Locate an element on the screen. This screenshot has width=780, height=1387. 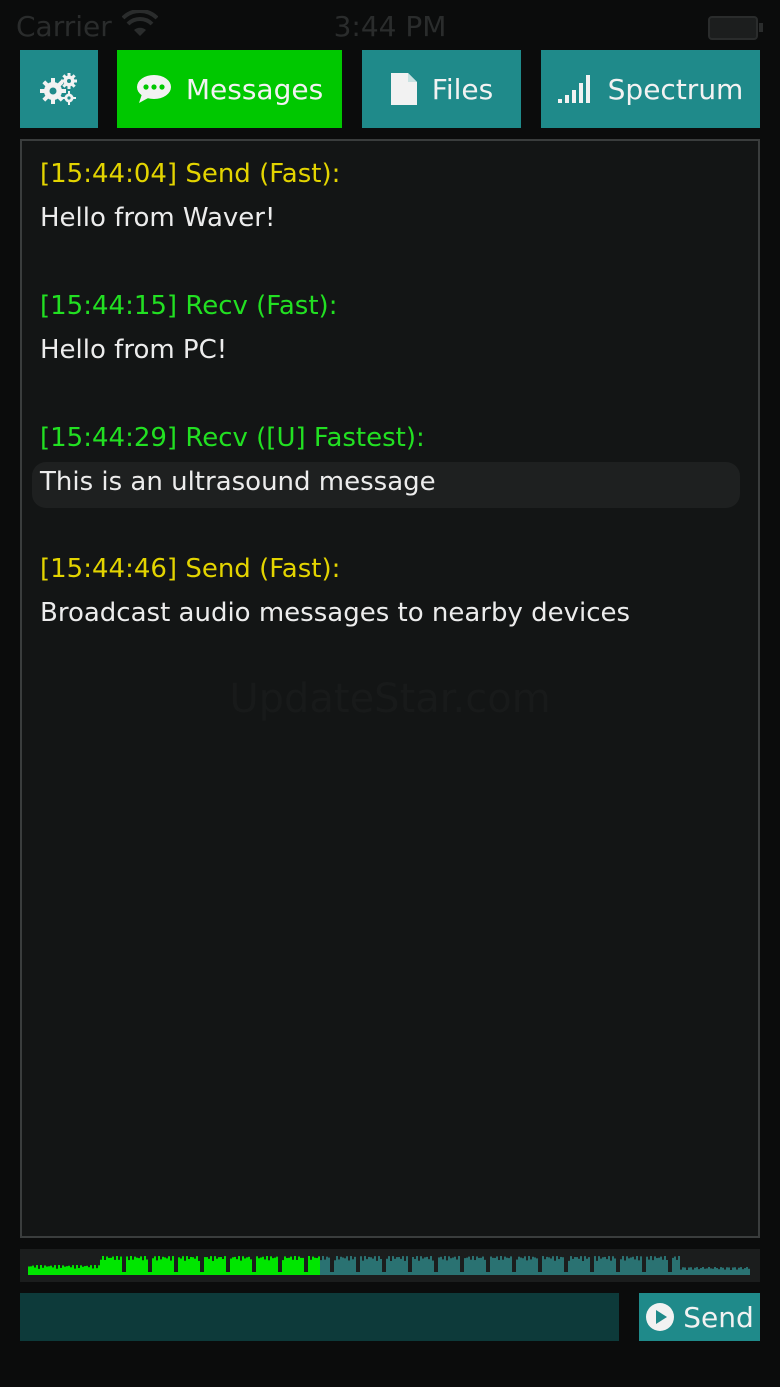
signal-bars-icon is located at coordinates (575, 89).